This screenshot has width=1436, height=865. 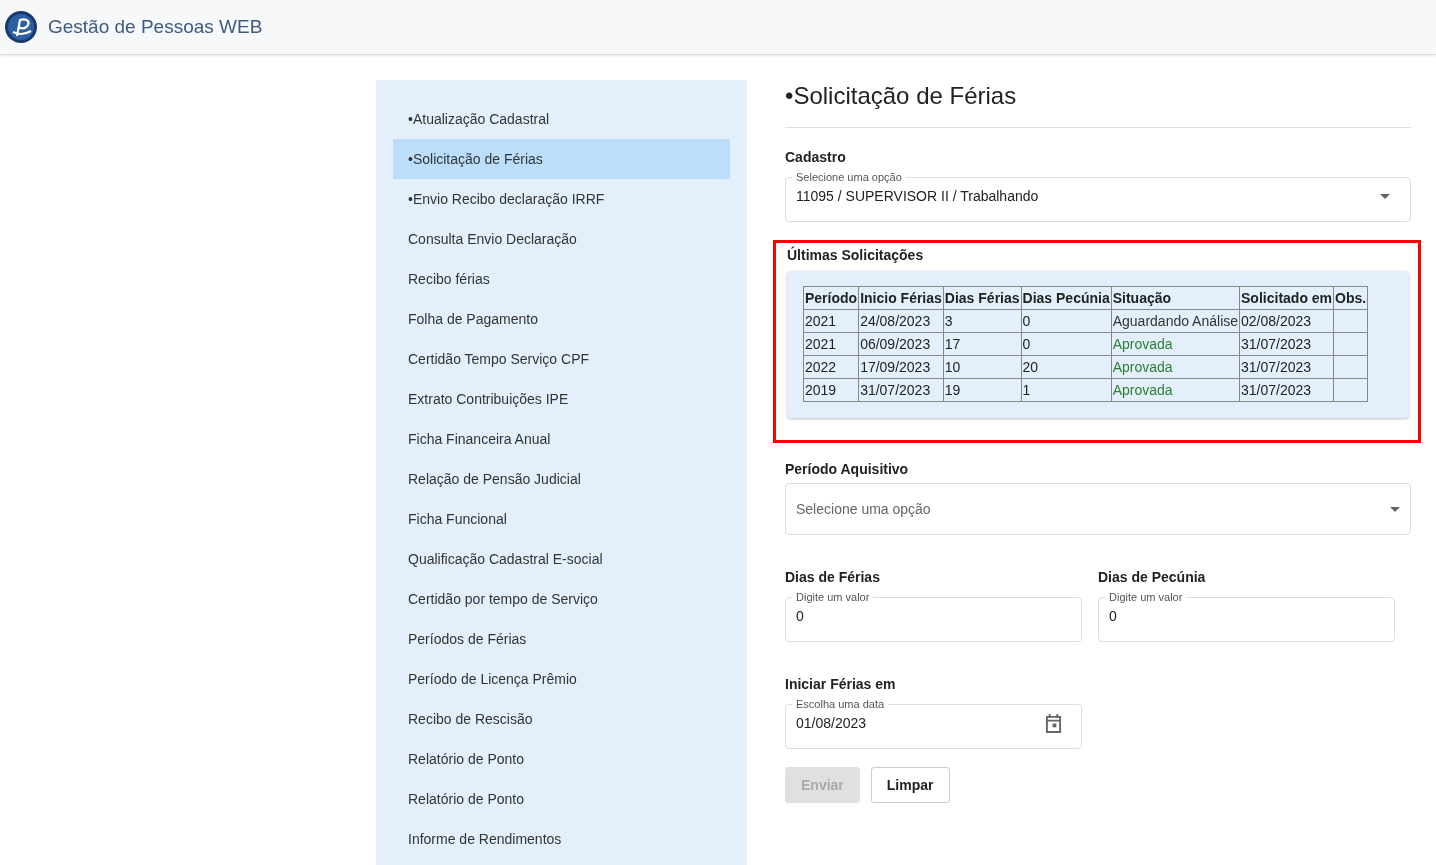 I want to click on sidebar-item: Ficha Funcional, so click(x=561, y=519).